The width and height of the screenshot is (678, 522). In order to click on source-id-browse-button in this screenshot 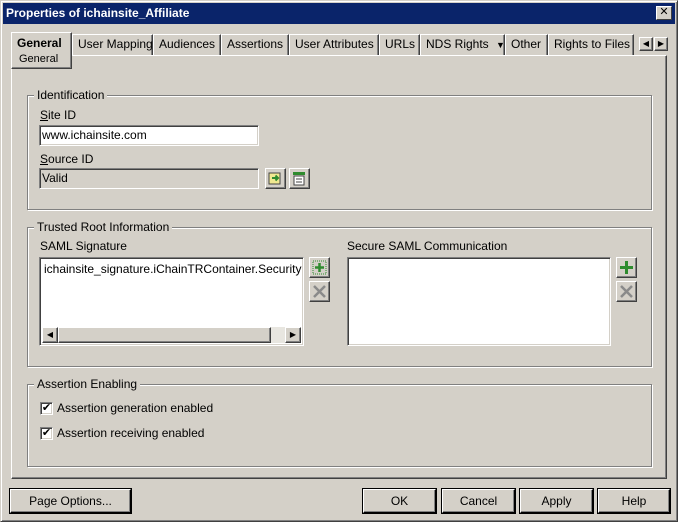, I will do `click(275, 178)`.